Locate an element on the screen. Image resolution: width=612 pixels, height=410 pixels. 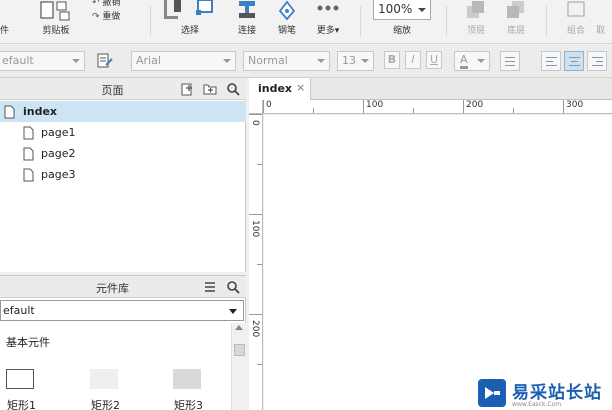
bold-button: B is located at coordinates (392, 60).